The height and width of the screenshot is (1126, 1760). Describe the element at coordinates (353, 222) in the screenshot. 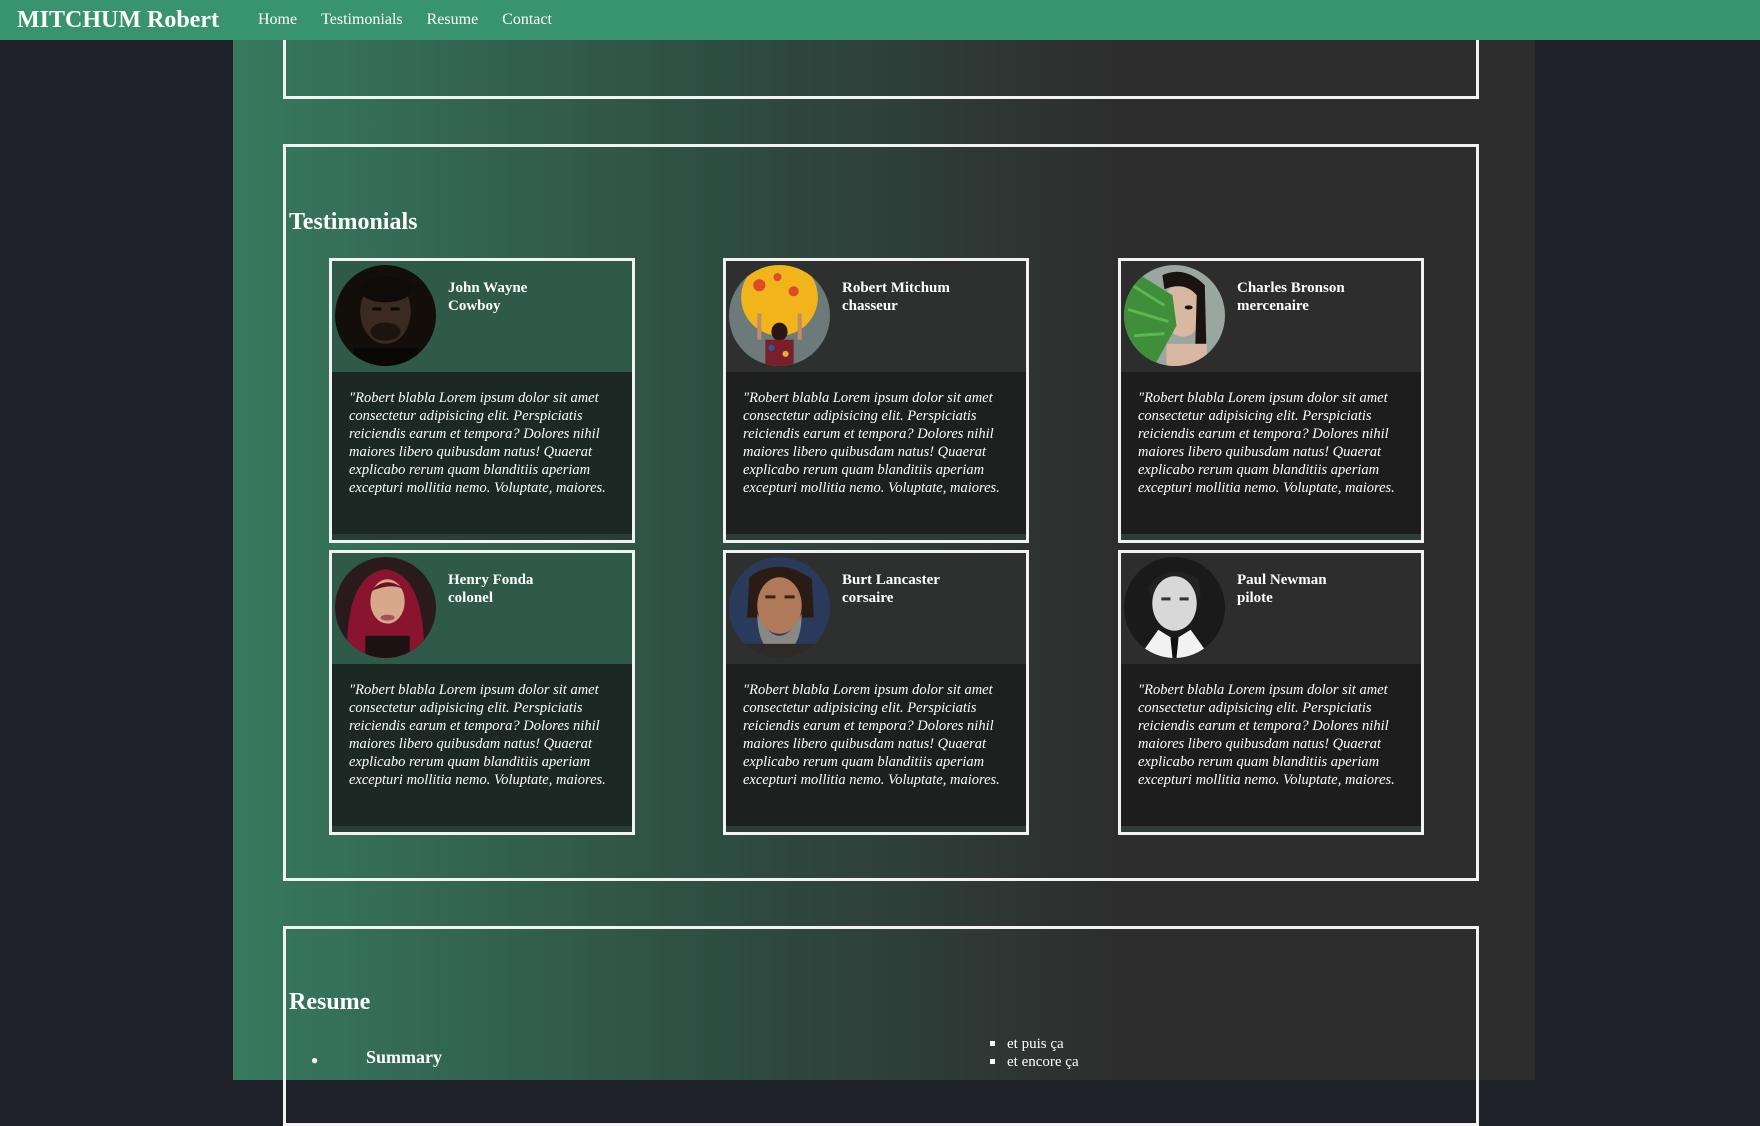

I see `section-title-testimonials: Testimonials` at that location.